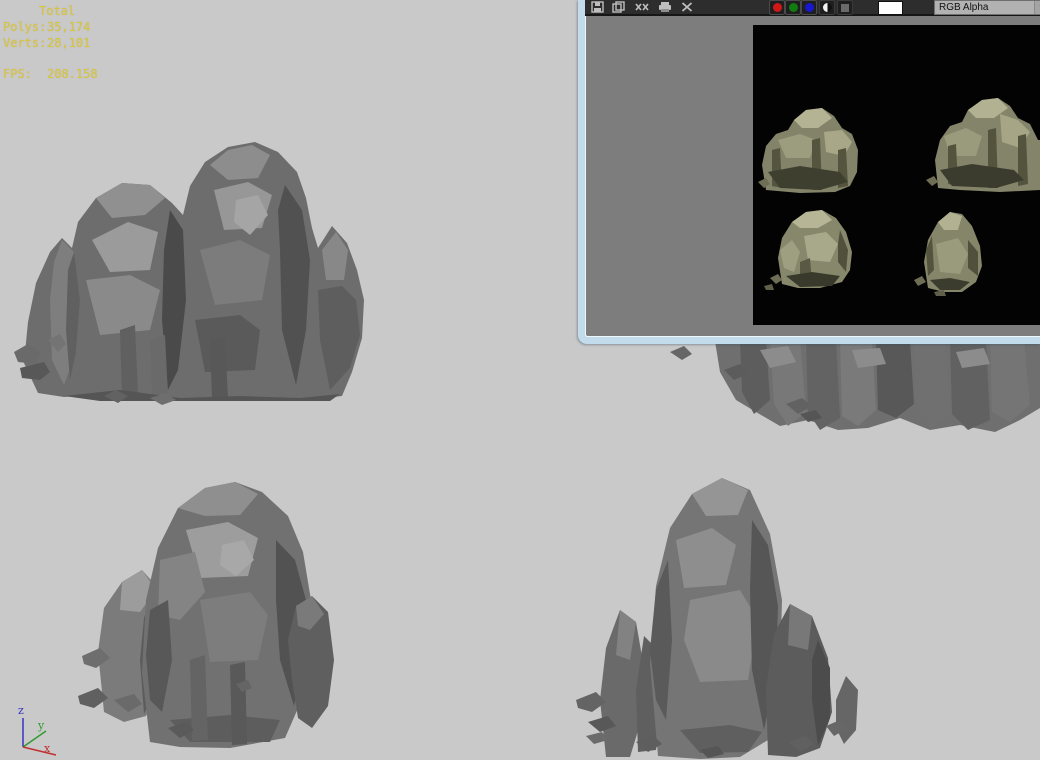 The image size is (1040, 760). Describe the element at coordinates (206, 615) in the screenshot. I see `rock-boulder-round` at that location.